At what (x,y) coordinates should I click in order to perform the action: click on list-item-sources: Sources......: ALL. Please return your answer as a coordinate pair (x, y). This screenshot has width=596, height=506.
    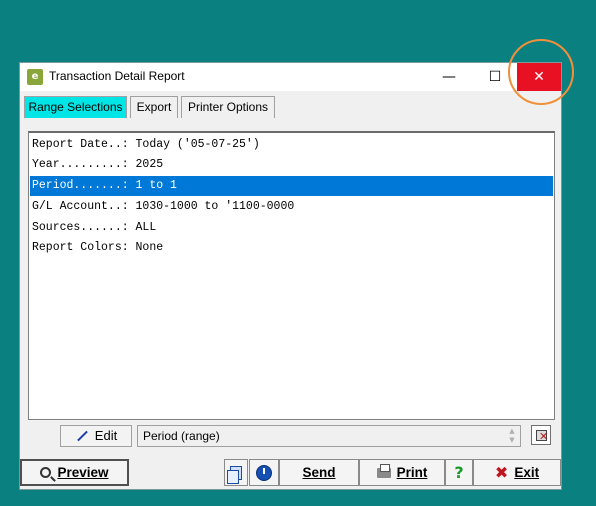
    Looking at the image, I should click on (291, 228).